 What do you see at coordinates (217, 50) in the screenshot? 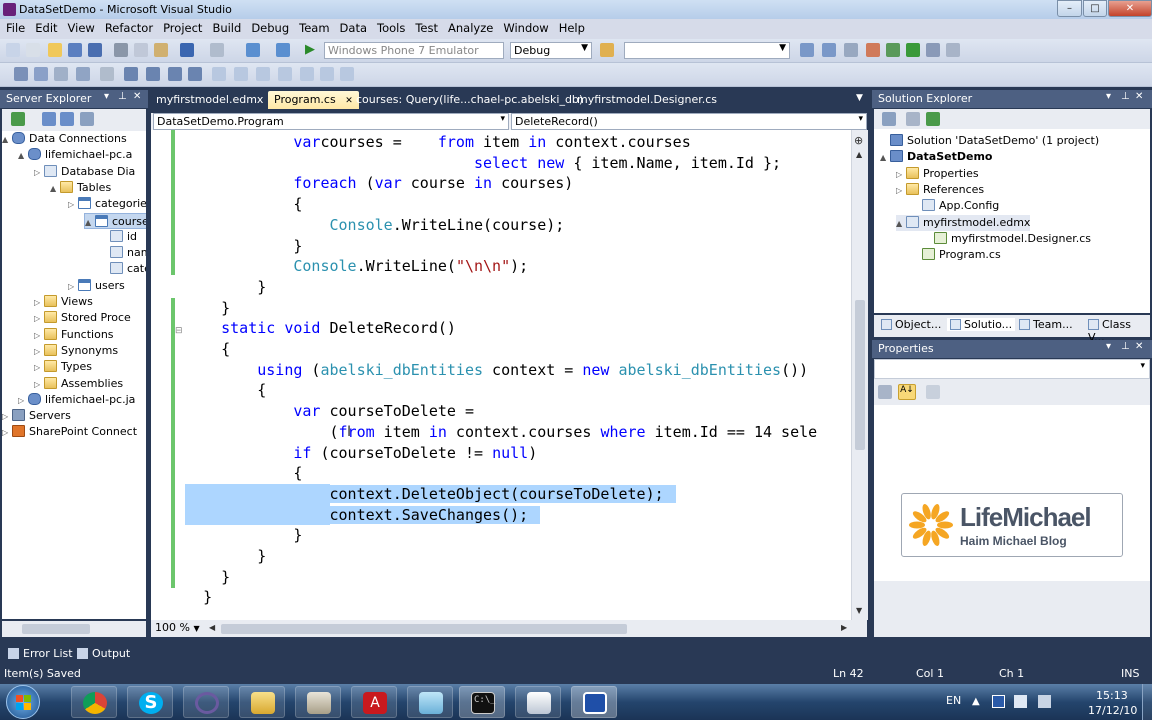
I see `redo-icon` at bounding box center [217, 50].